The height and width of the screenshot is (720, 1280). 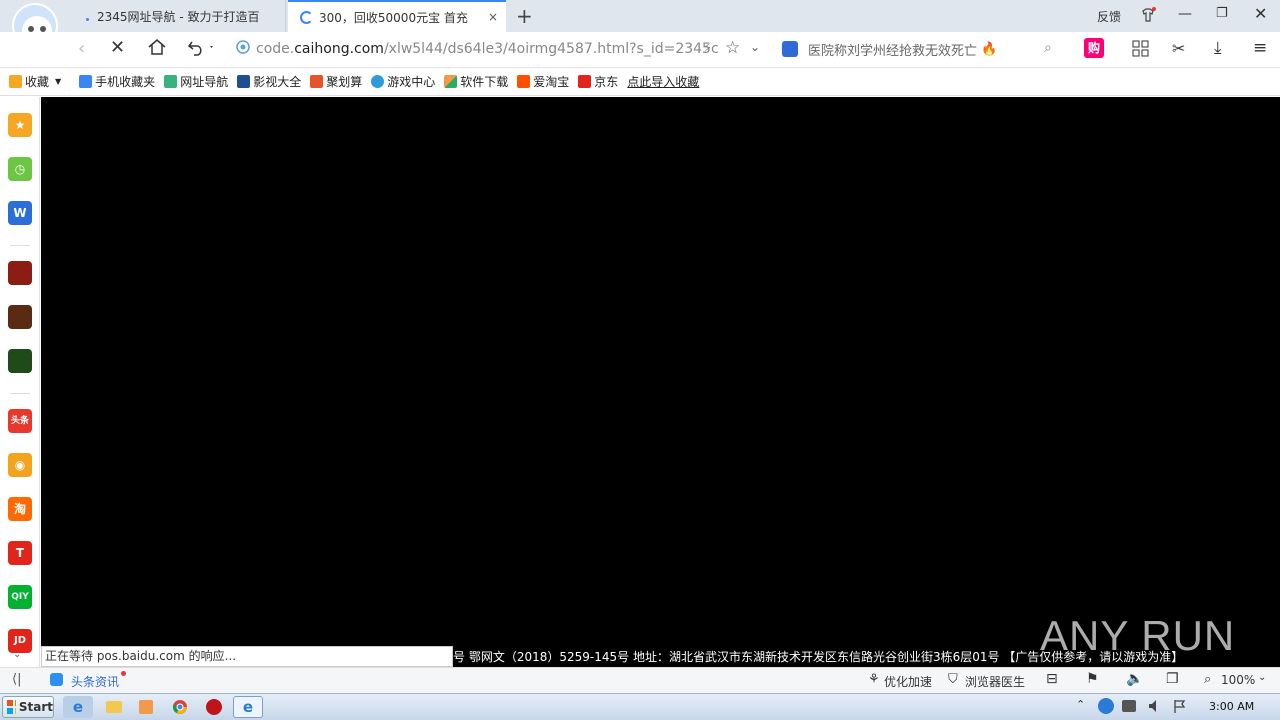 I want to click on gamepad-icon, so click(x=378, y=81).